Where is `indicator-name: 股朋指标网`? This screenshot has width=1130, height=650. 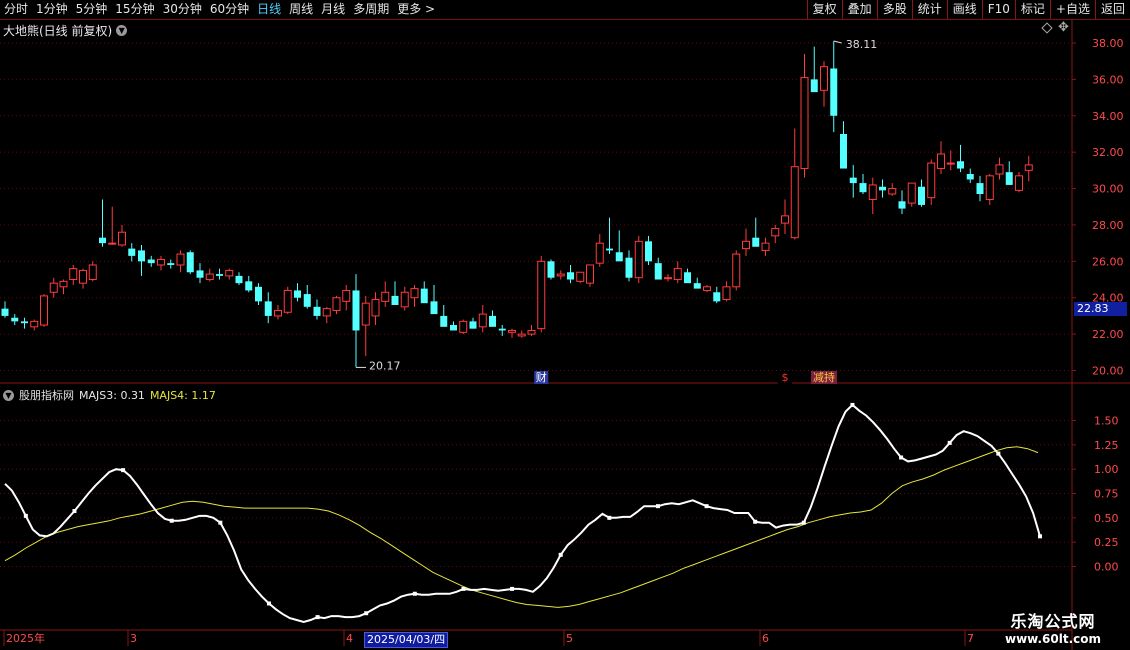 indicator-name: 股朋指标网 is located at coordinates (46, 395).